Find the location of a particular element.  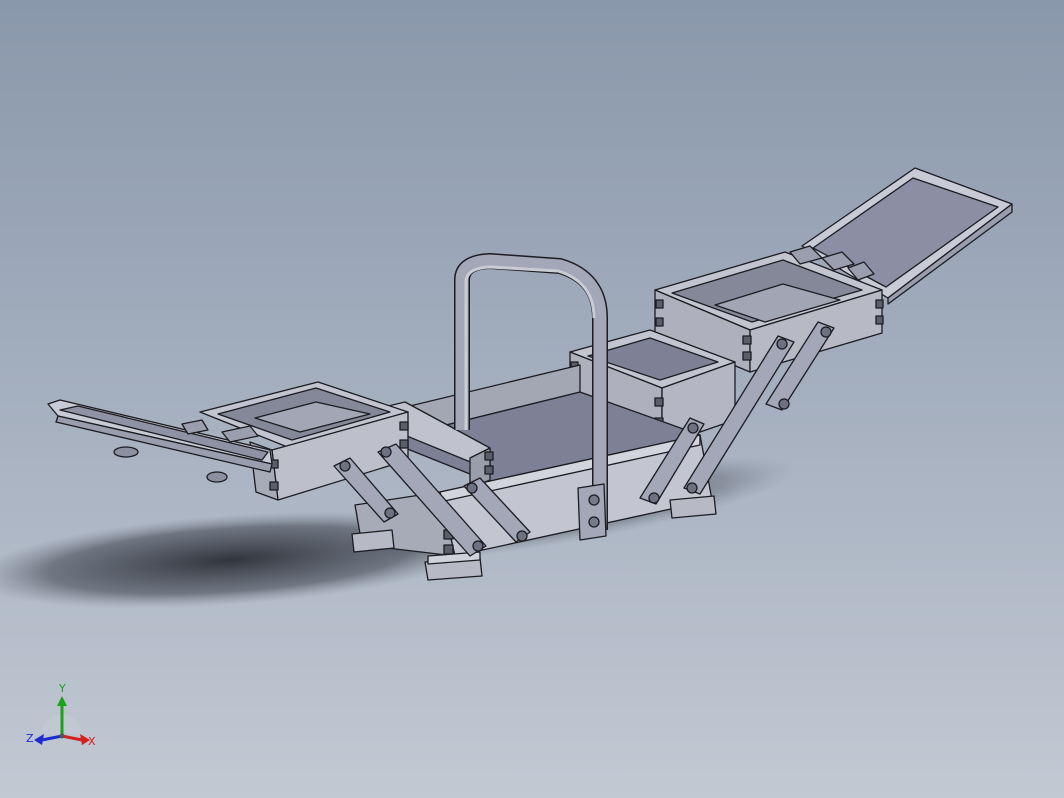

triad-y-arrow-icon is located at coordinates (62, 701).